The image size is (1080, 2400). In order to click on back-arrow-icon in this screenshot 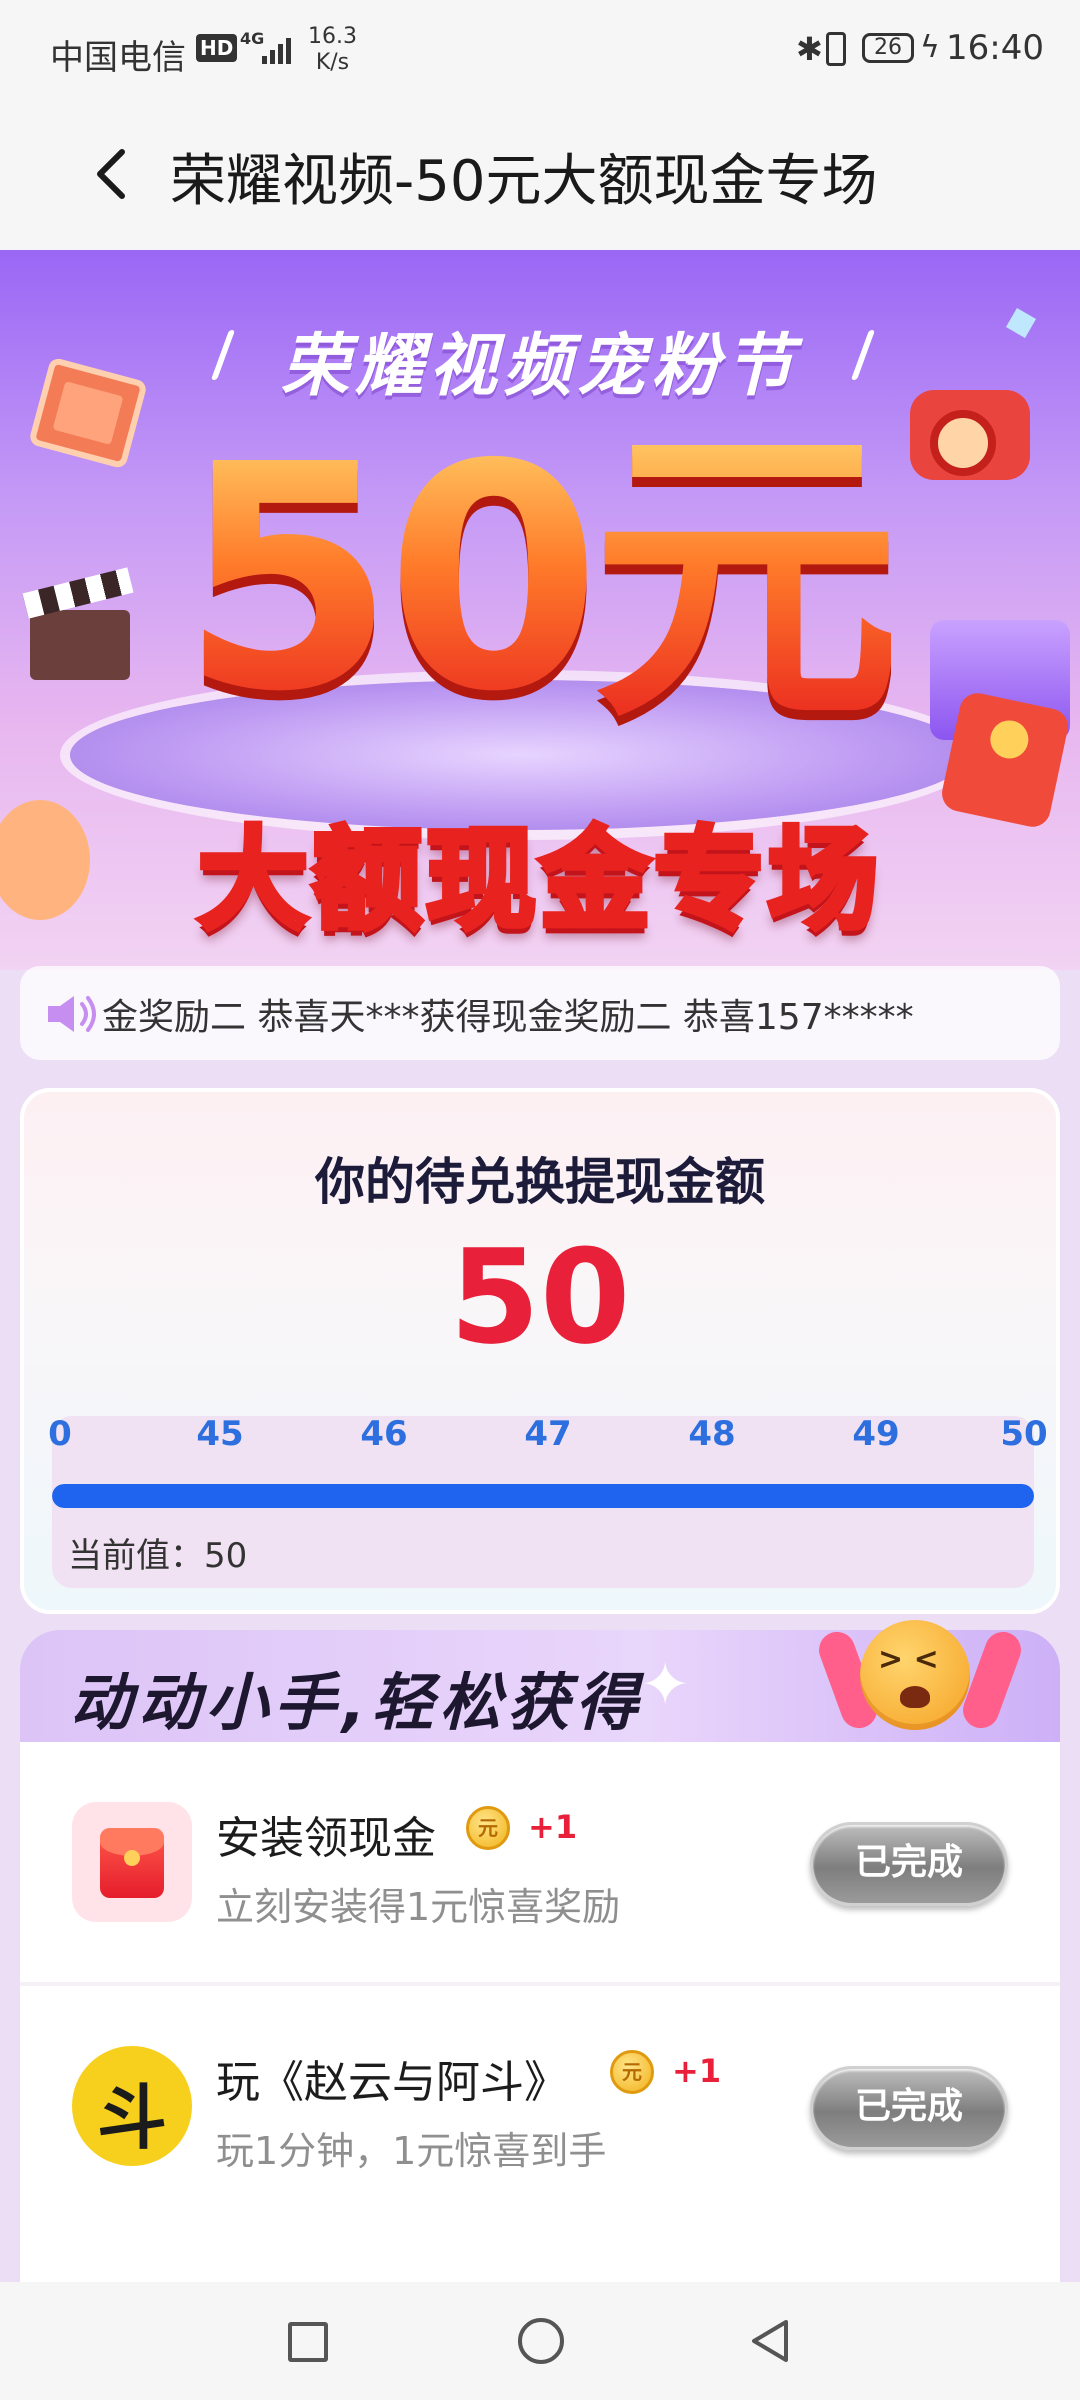, I will do `click(114, 174)`.